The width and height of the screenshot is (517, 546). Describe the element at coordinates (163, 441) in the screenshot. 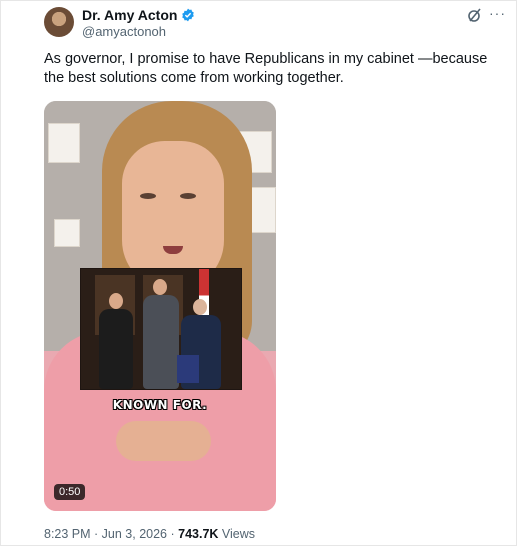

I see `speaker-hands` at that location.